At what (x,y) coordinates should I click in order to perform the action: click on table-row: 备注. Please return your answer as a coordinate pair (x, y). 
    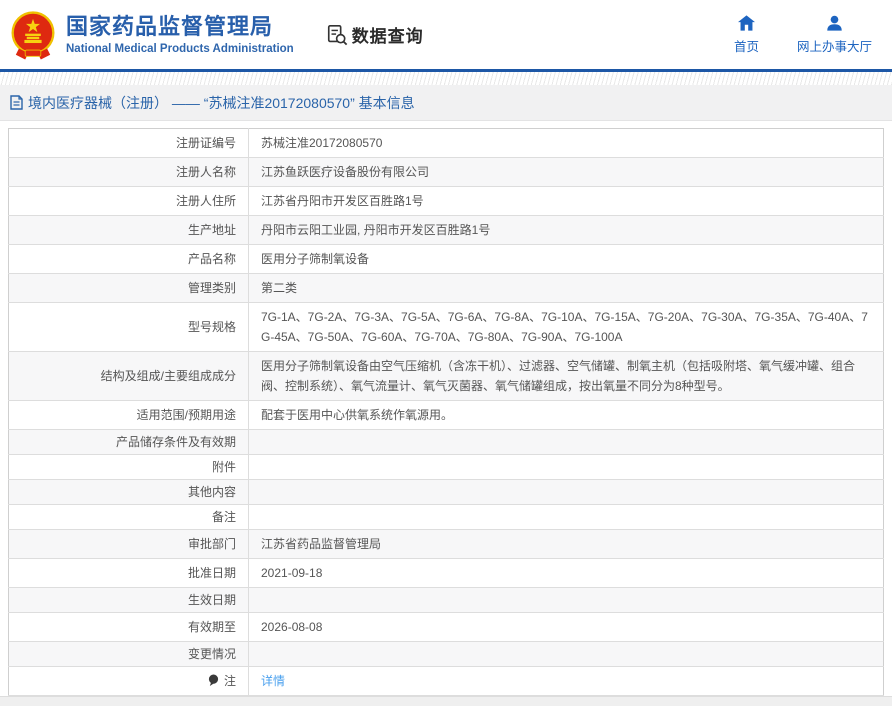
    Looking at the image, I should click on (446, 517).